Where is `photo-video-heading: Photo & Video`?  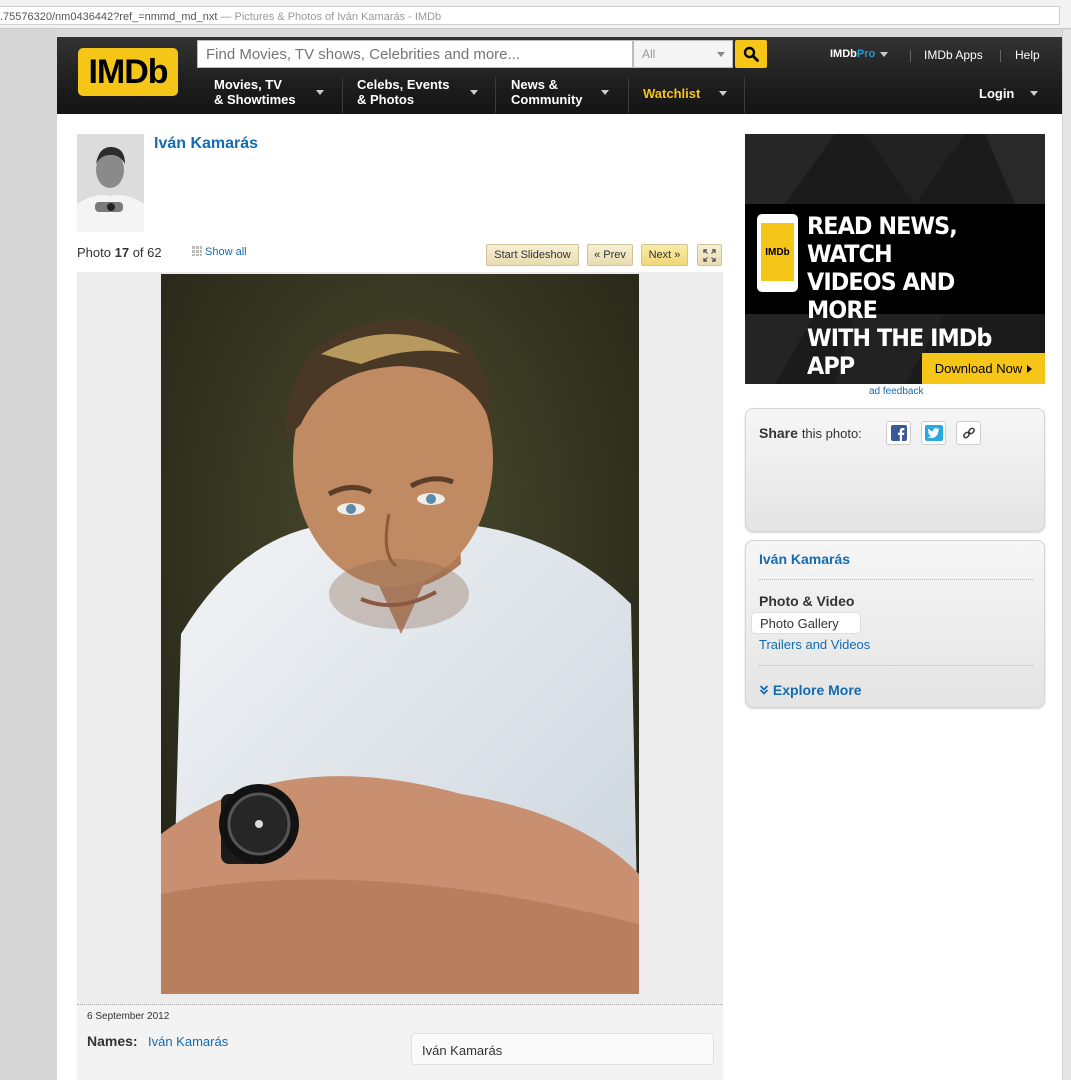 photo-video-heading: Photo & Video is located at coordinates (807, 601).